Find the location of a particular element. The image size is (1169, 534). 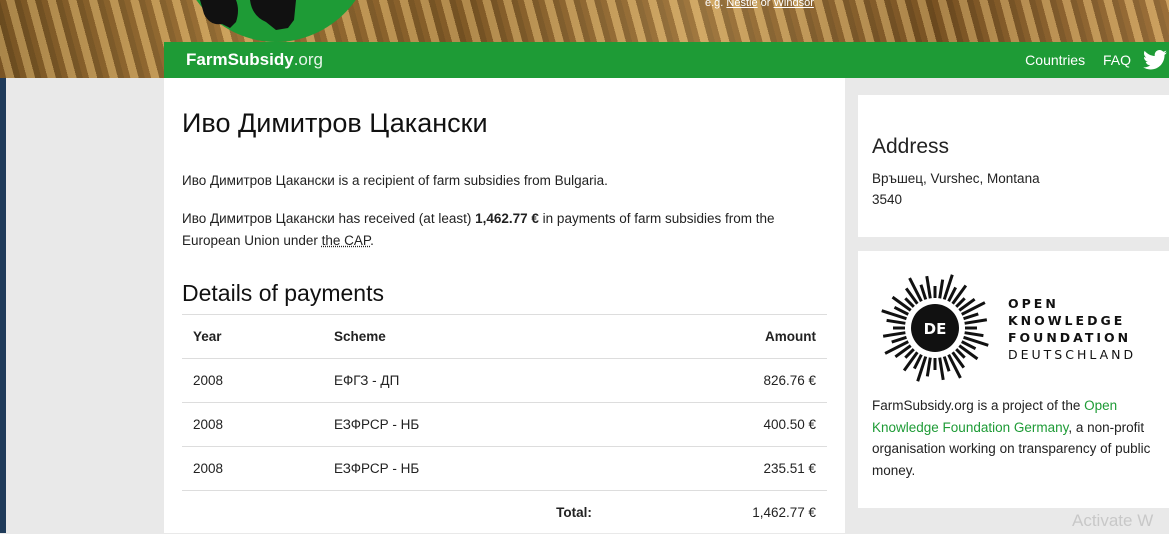

nav-countries-link: Countries is located at coordinates (1055, 60).